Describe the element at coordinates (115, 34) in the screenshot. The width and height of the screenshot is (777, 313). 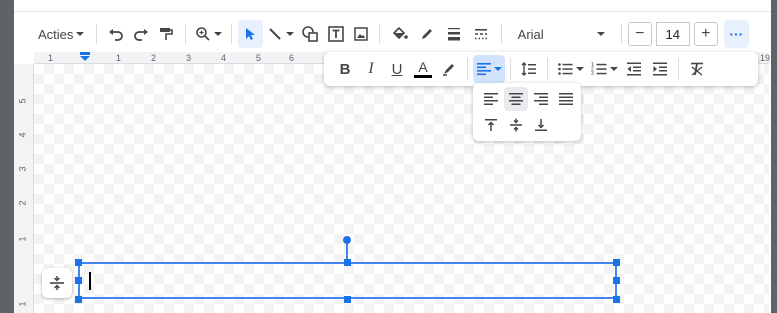
I see `undo-button` at that location.